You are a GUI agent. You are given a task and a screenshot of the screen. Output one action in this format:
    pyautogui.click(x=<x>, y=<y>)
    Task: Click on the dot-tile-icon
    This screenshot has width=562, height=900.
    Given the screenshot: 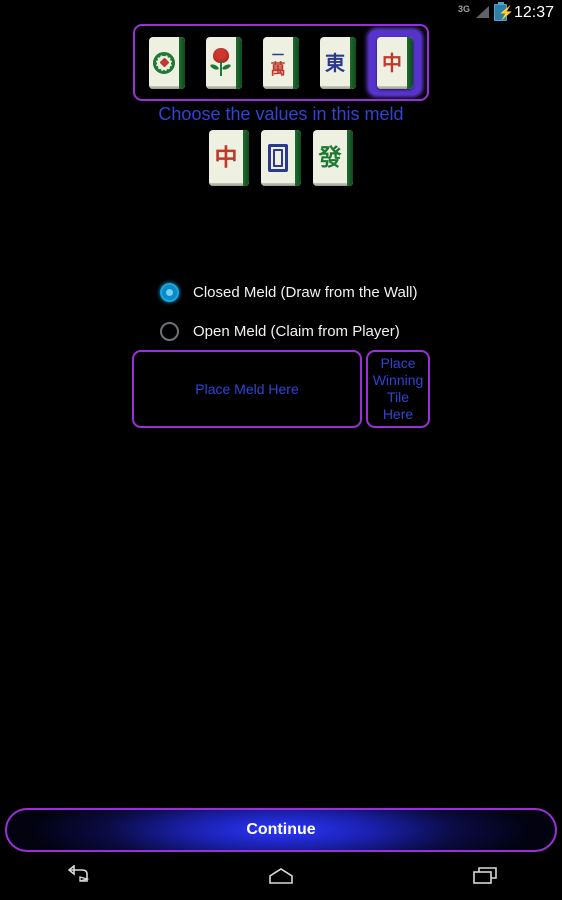 What is the action you would take?
    pyautogui.click(x=167, y=62)
    